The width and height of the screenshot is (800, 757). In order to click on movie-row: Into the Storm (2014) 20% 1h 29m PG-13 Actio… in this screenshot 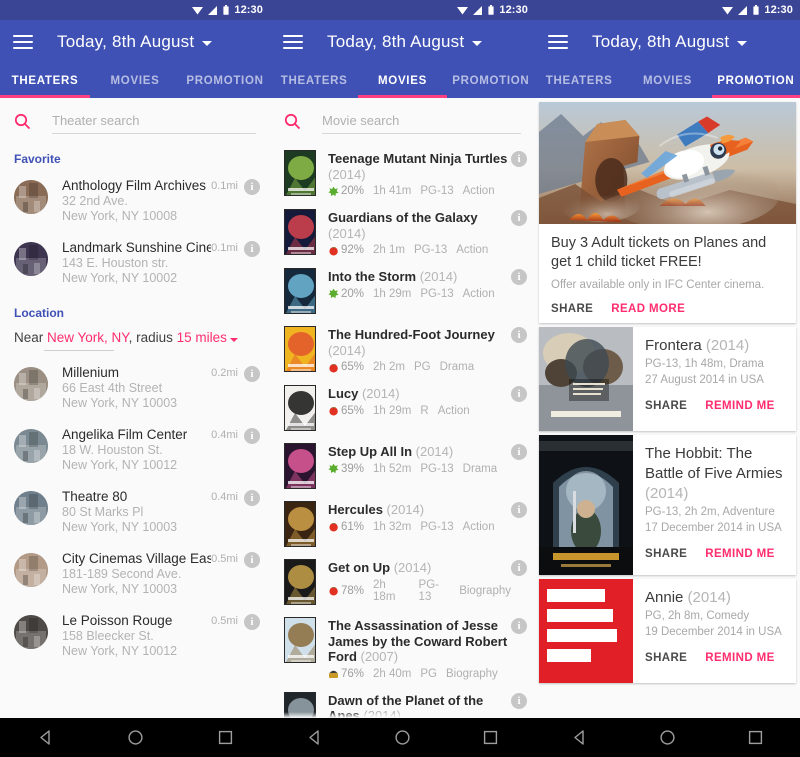, I will do `click(402, 291)`.